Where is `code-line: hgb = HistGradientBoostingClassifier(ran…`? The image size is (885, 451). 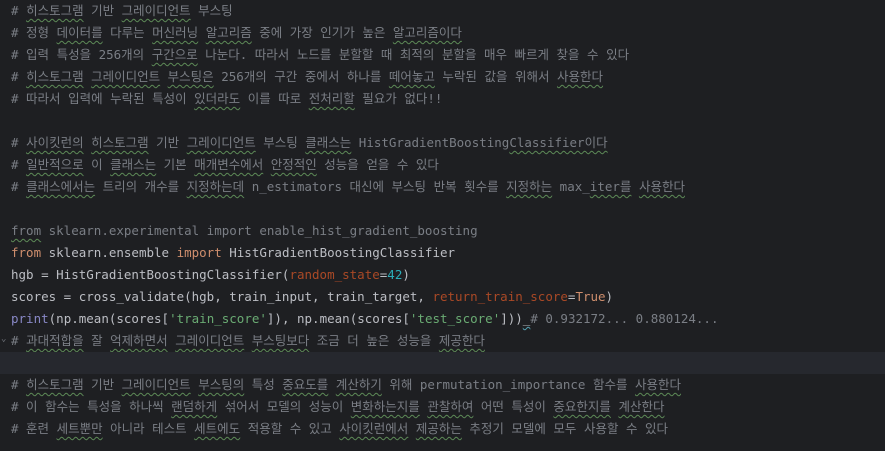 code-line: hgb = HistGradientBoostingClassifier(ran… is located at coordinates (446, 275).